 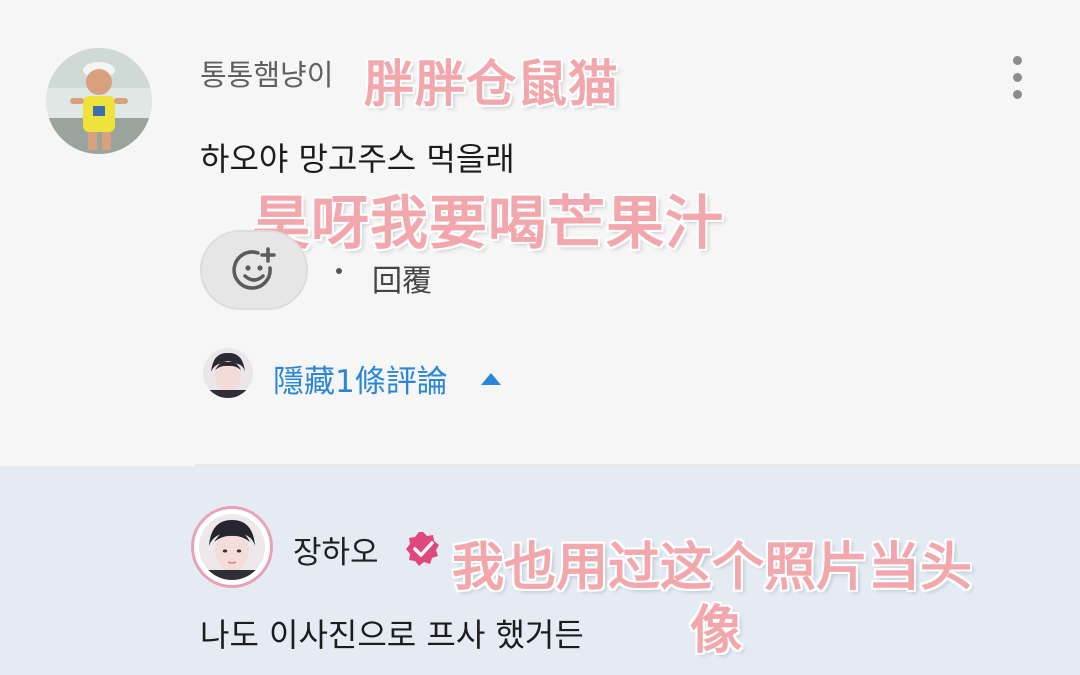 I want to click on verified-badge-icon, so click(x=422, y=549).